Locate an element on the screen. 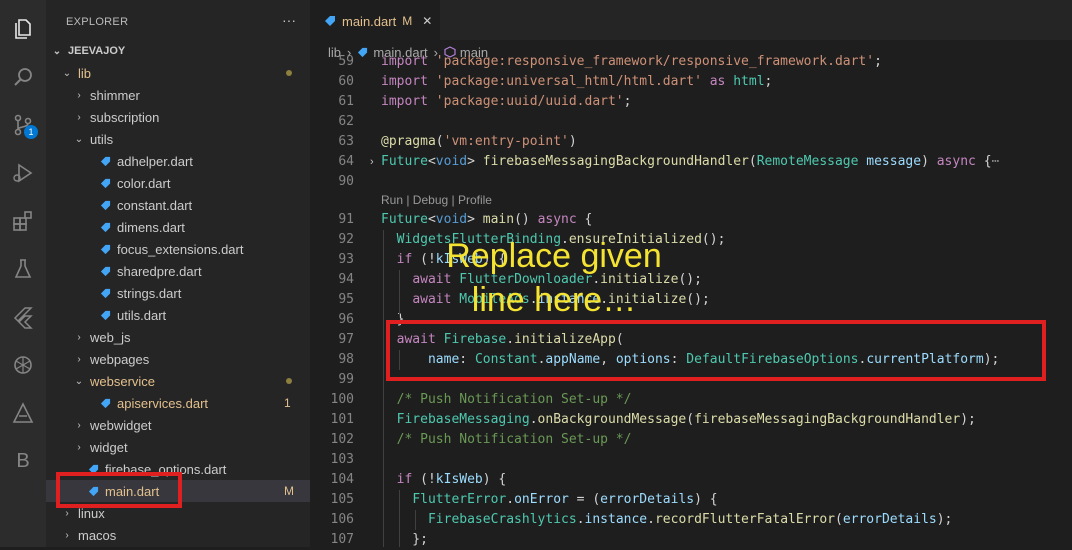 The height and width of the screenshot is (550, 1072). file-item: utils.dart is located at coordinates (178, 315).